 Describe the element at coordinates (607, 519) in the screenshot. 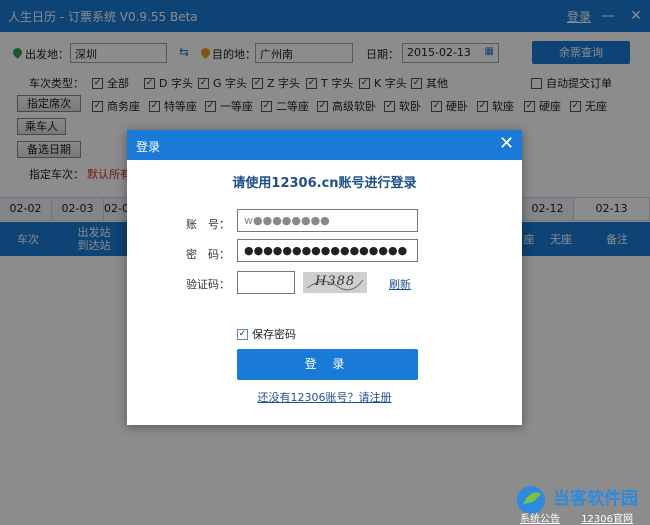

I see `official-site-link: 12306官网` at that location.